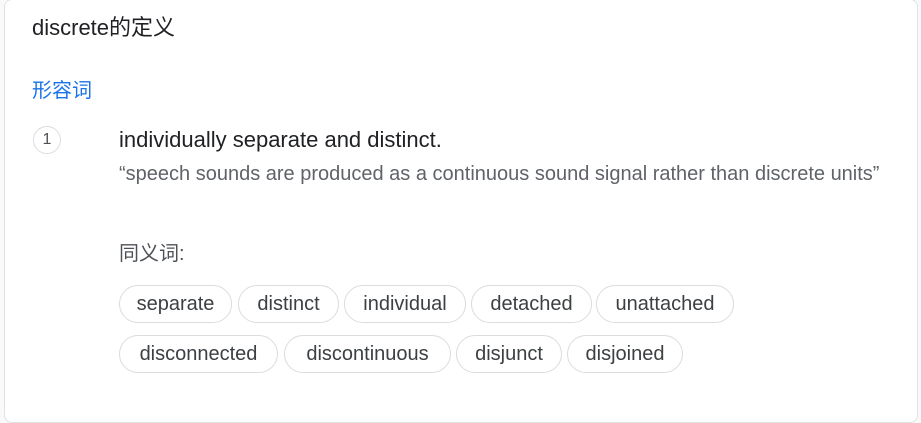 The width and height of the screenshot is (921, 423). What do you see at coordinates (175, 304) in the screenshot?
I see `synonym-chip: separate` at bounding box center [175, 304].